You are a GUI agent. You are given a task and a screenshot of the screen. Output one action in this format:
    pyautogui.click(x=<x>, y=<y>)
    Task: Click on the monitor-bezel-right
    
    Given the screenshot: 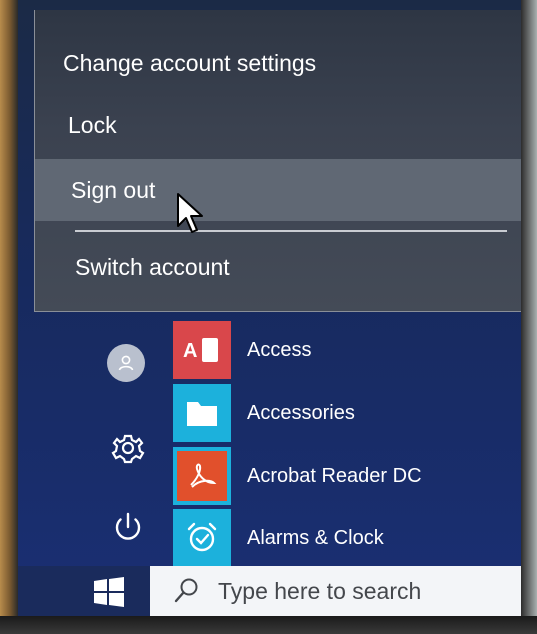 What is the action you would take?
    pyautogui.click(x=529, y=317)
    